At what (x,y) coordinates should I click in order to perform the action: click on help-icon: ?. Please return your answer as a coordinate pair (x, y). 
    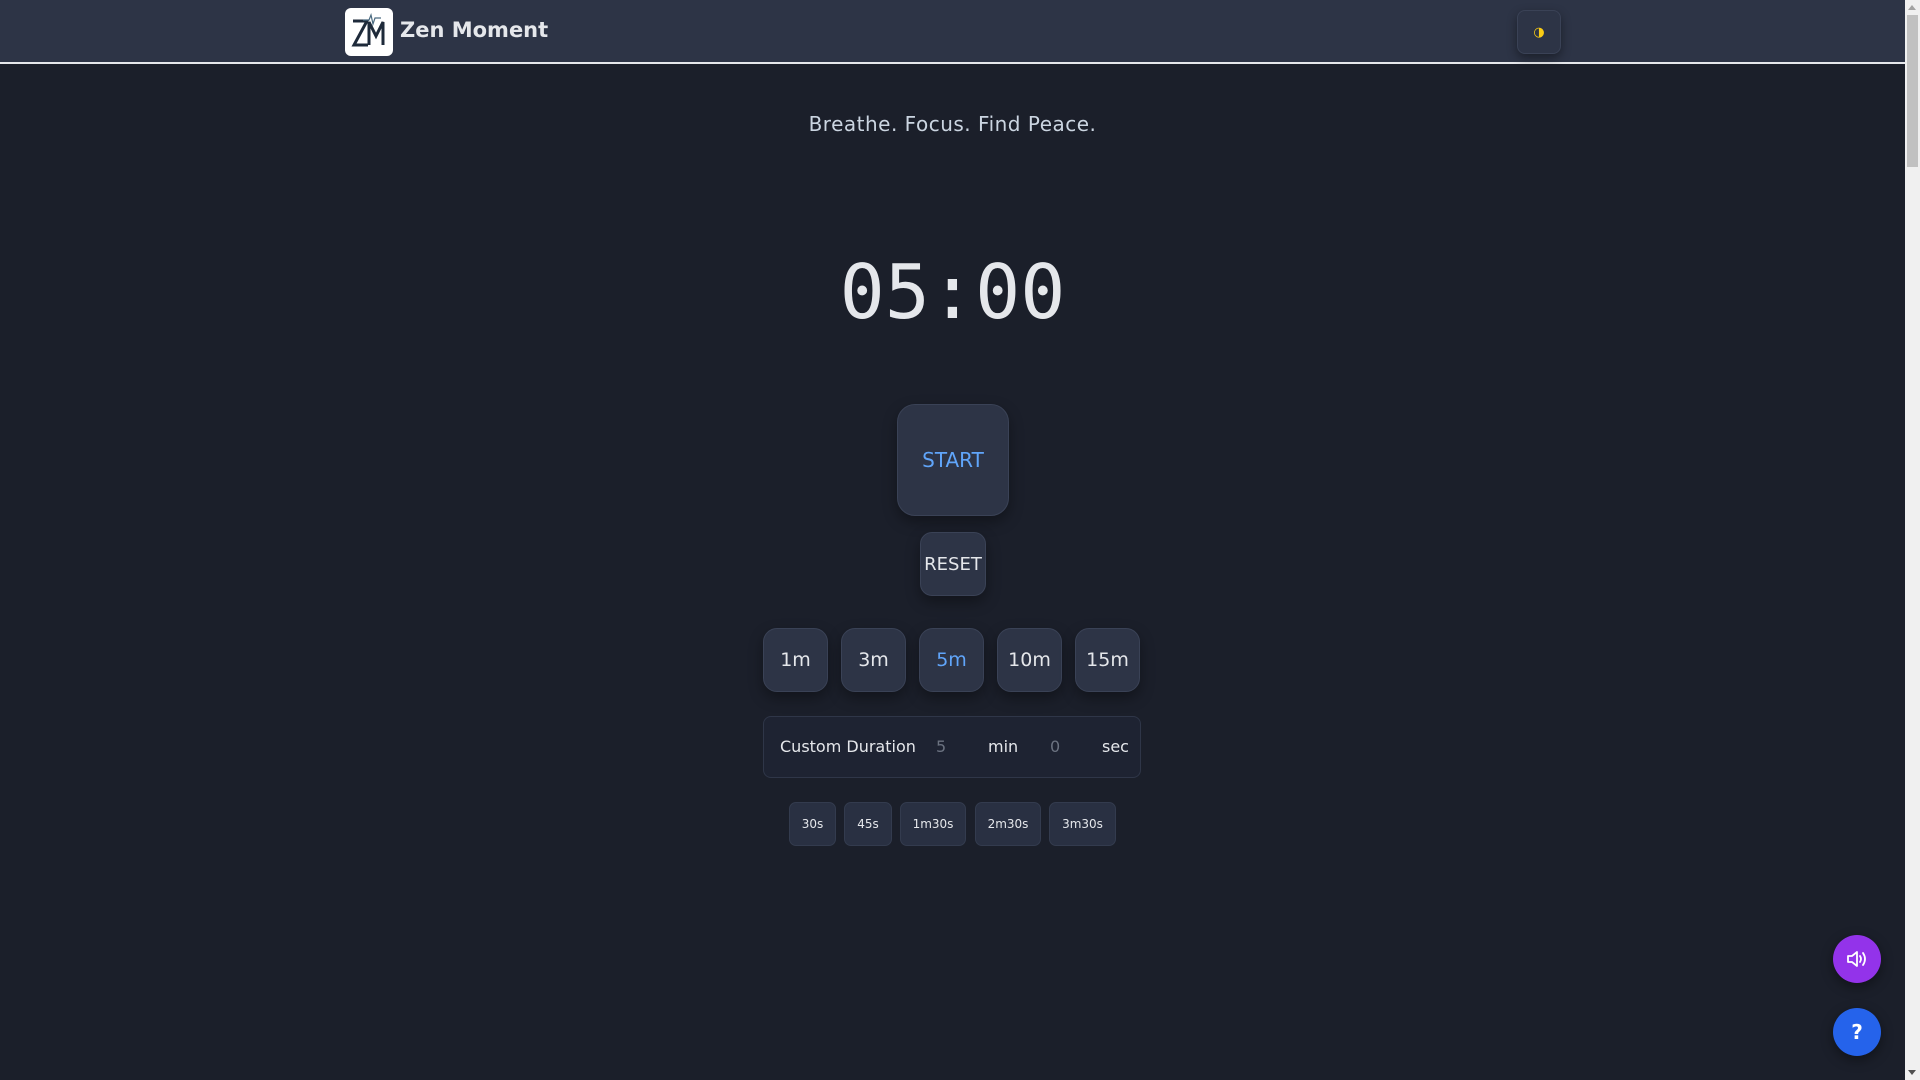
    Looking at the image, I should click on (1857, 1032).